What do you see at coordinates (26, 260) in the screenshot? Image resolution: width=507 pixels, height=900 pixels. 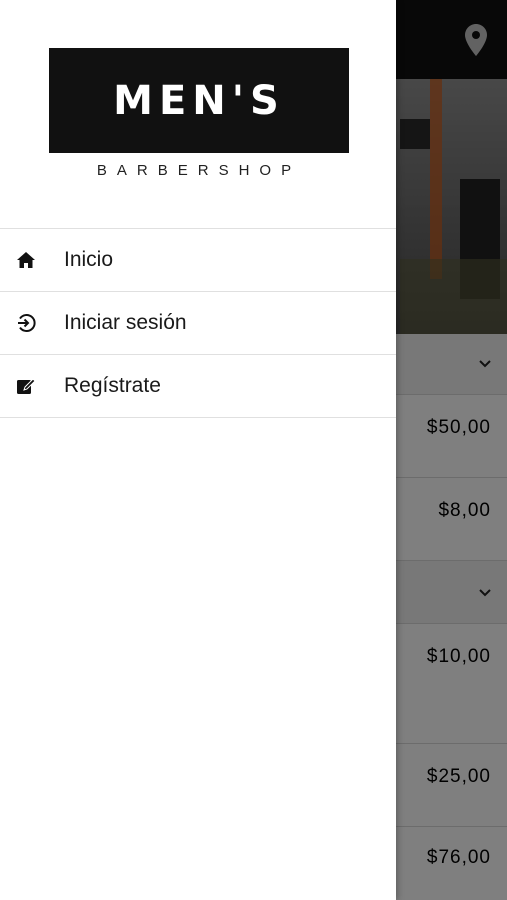 I see `home-icon` at bounding box center [26, 260].